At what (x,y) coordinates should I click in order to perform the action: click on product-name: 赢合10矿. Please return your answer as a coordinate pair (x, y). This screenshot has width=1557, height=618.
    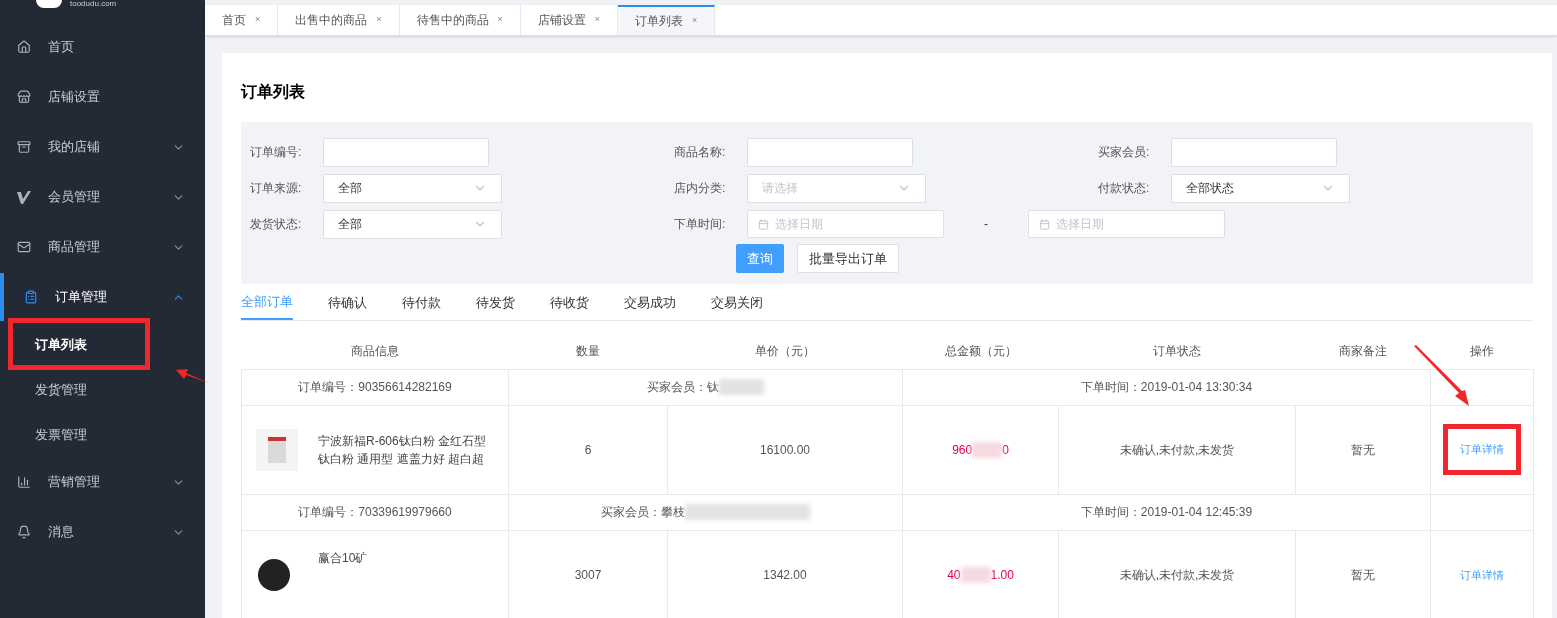
    Looking at the image, I should click on (343, 558).